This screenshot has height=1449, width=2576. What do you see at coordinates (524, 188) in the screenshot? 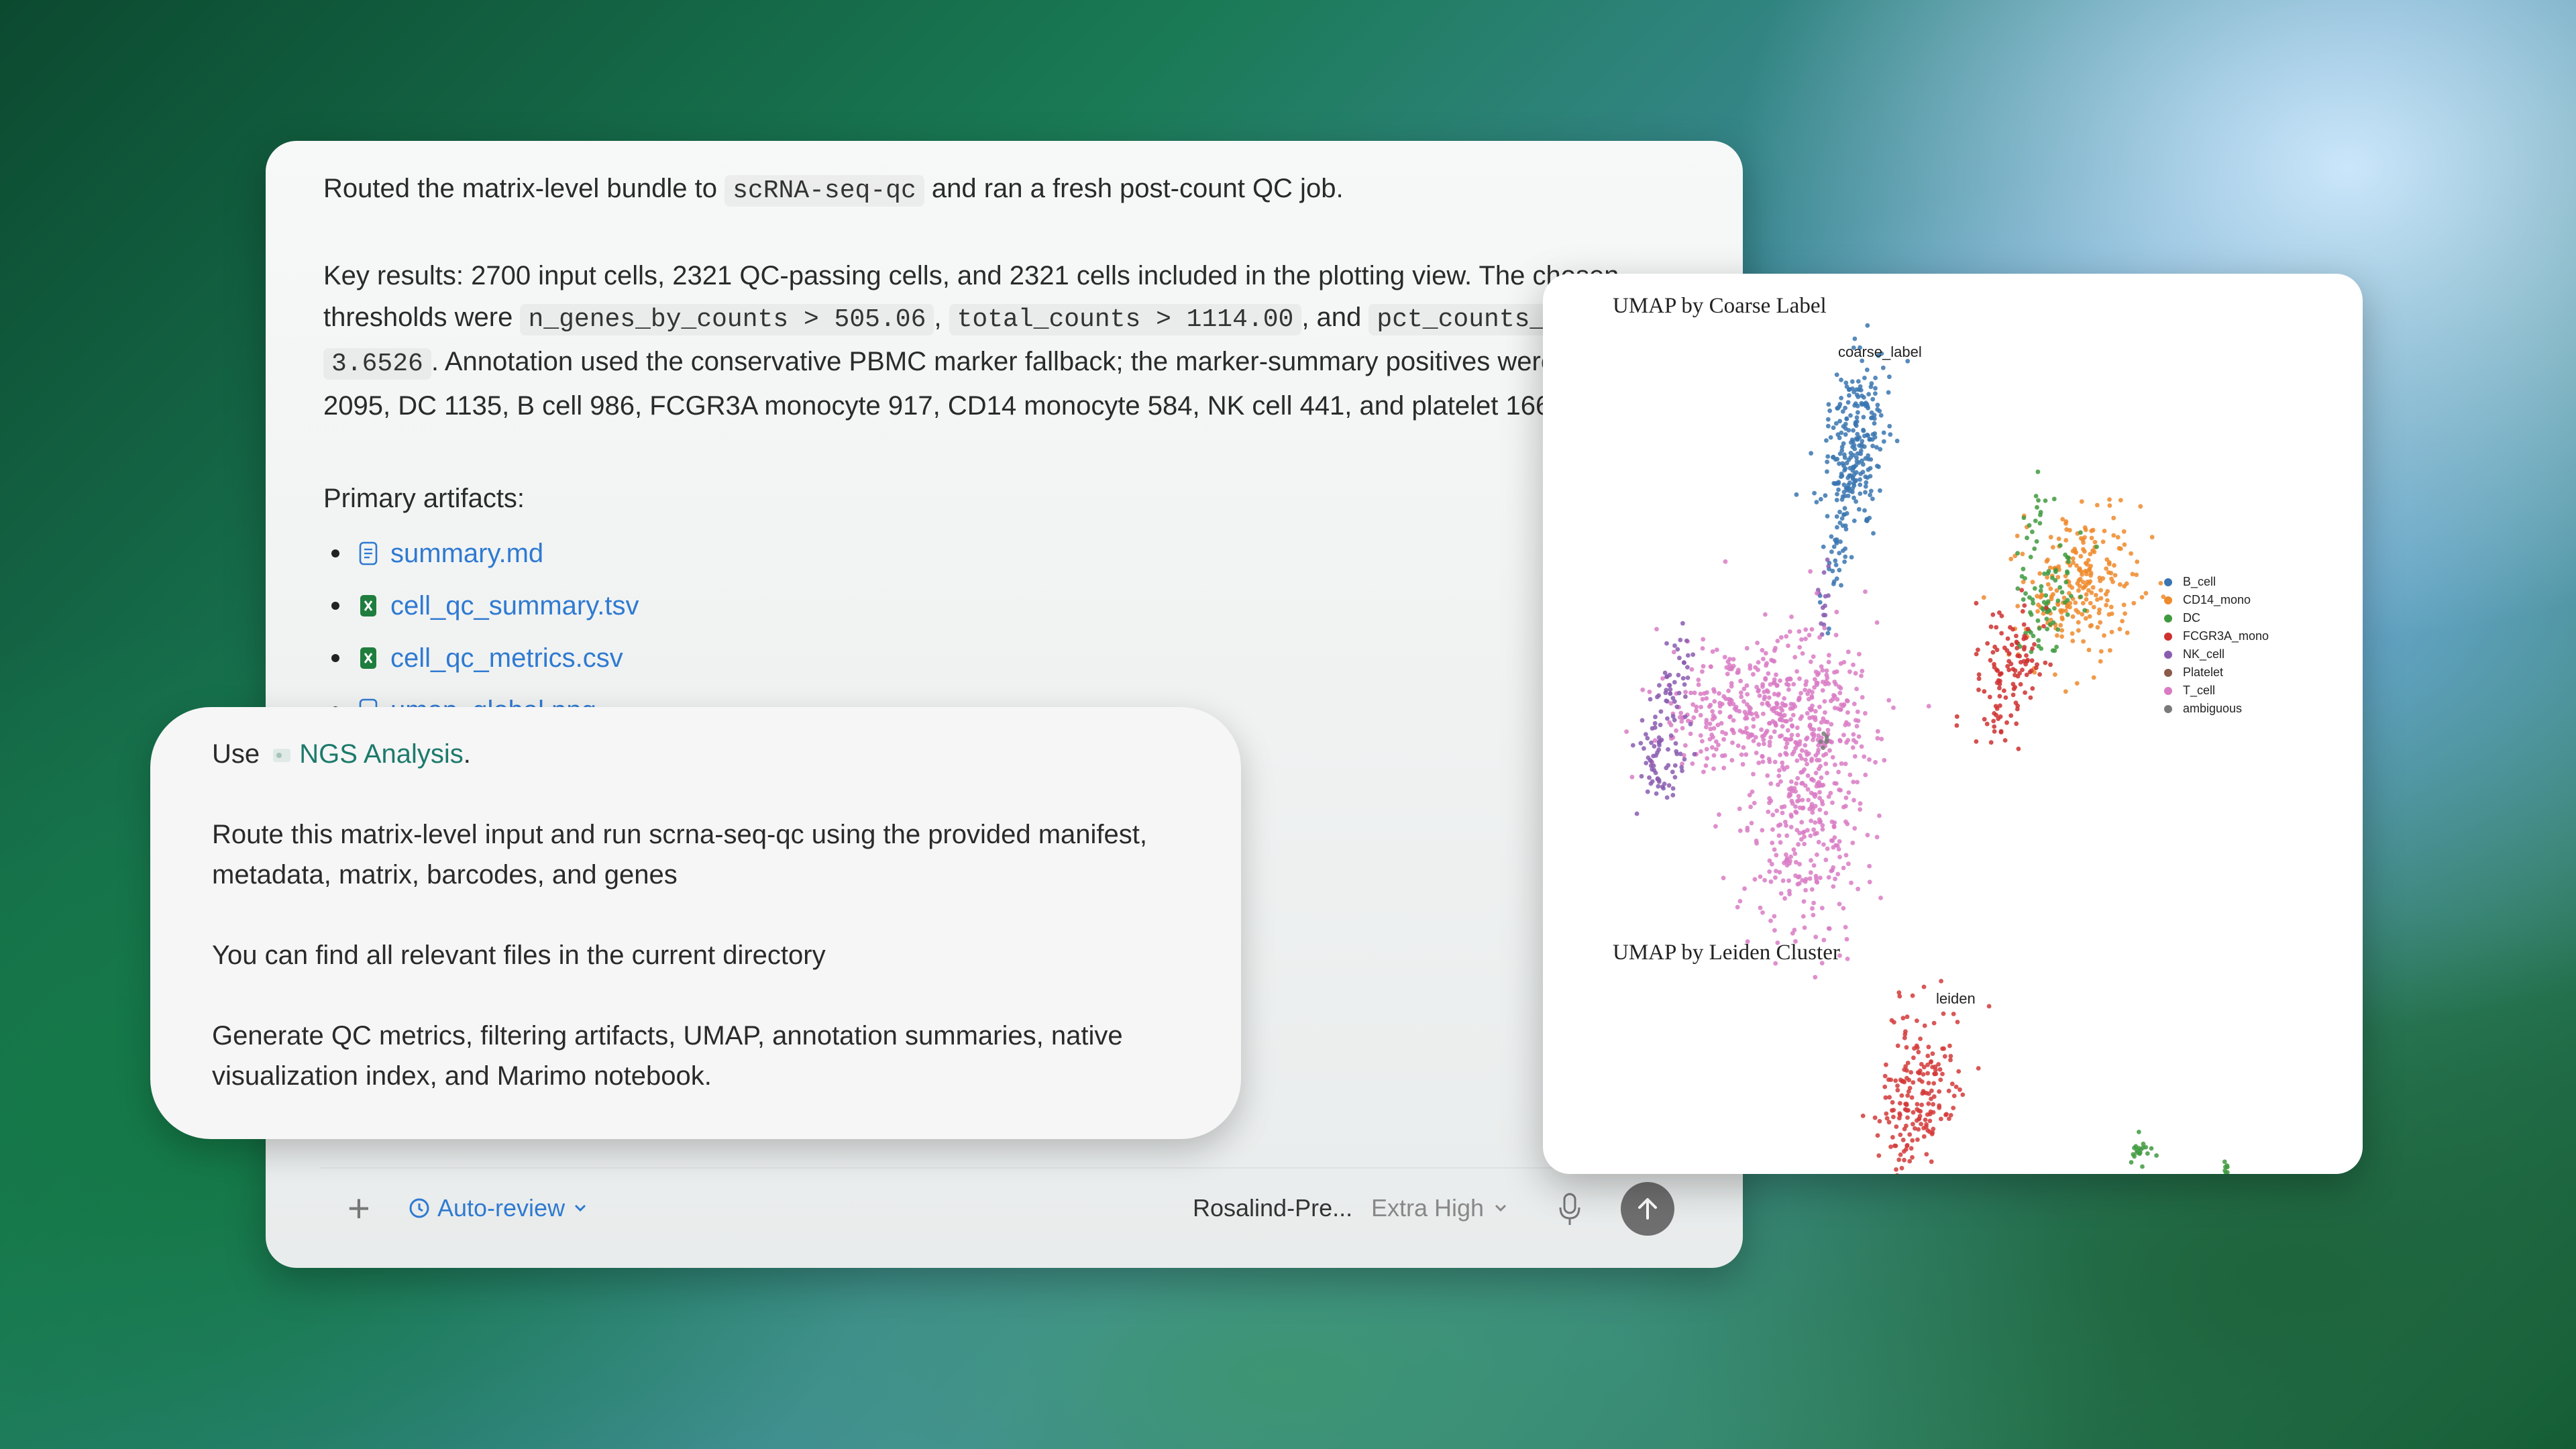
I see `response-intro-pre: Routed the matrix-level bundle to` at bounding box center [524, 188].